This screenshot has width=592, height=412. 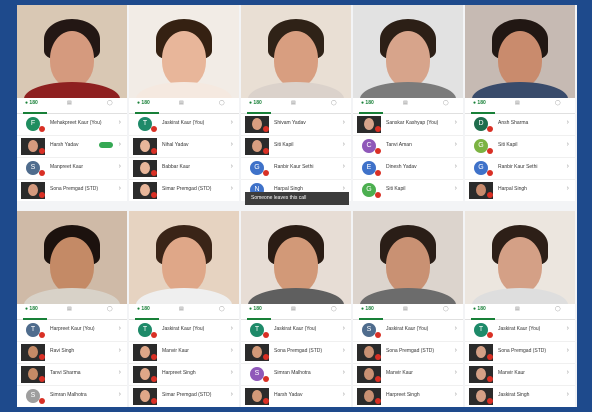 What do you see at coordinates (72, 147) in the screenshot?
I see `participant-row: Harsh Yadav ›` at bounding box center [72, 147].